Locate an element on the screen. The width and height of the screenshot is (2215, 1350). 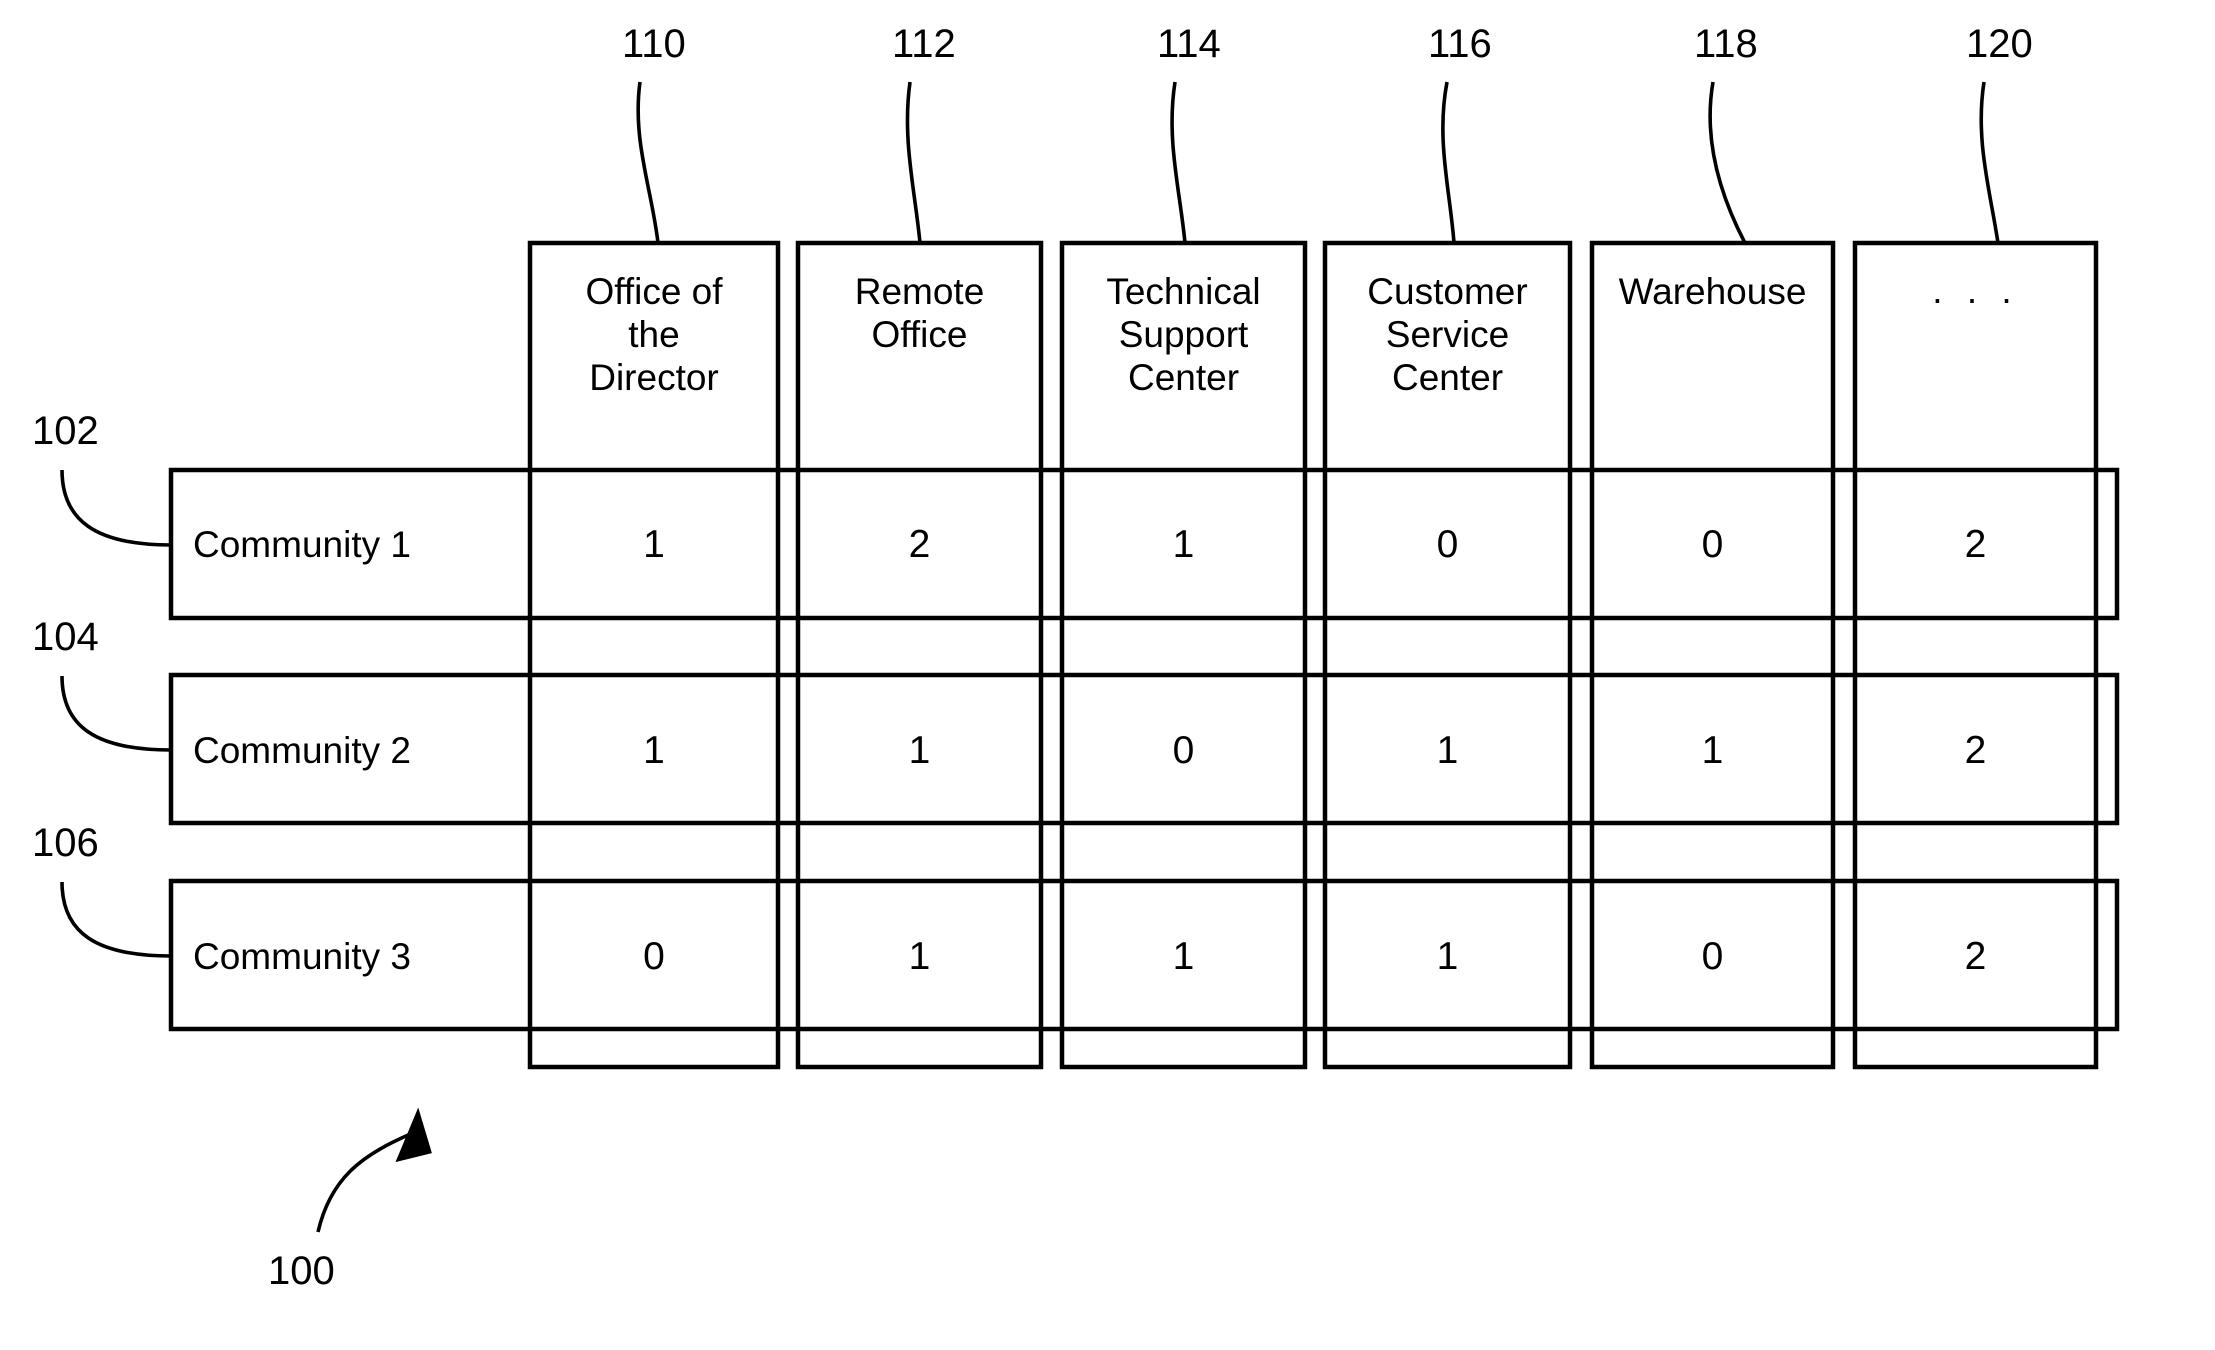
cell-r3c6: 2 is located at coordinates (1975, 956).